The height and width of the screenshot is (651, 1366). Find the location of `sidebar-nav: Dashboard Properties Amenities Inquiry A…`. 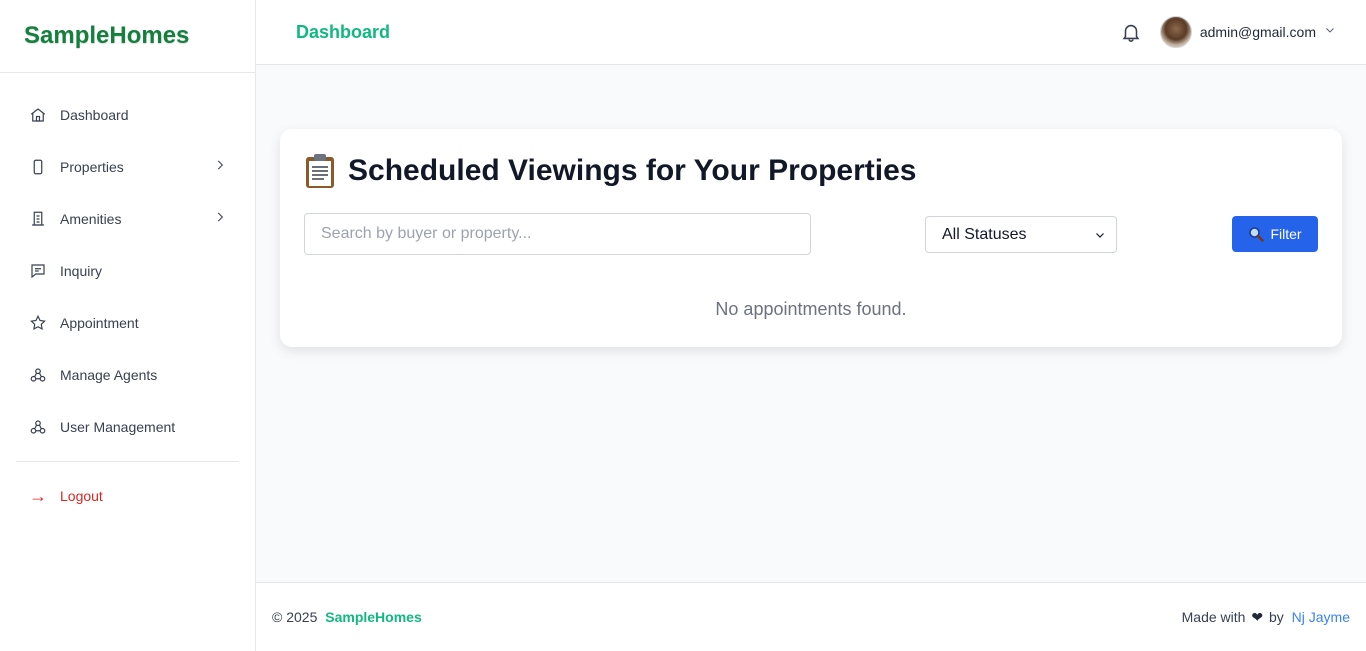

sidebar-nav: Dashboard Properties Amenities Inquiry A… is located at coordinates (127, 297).